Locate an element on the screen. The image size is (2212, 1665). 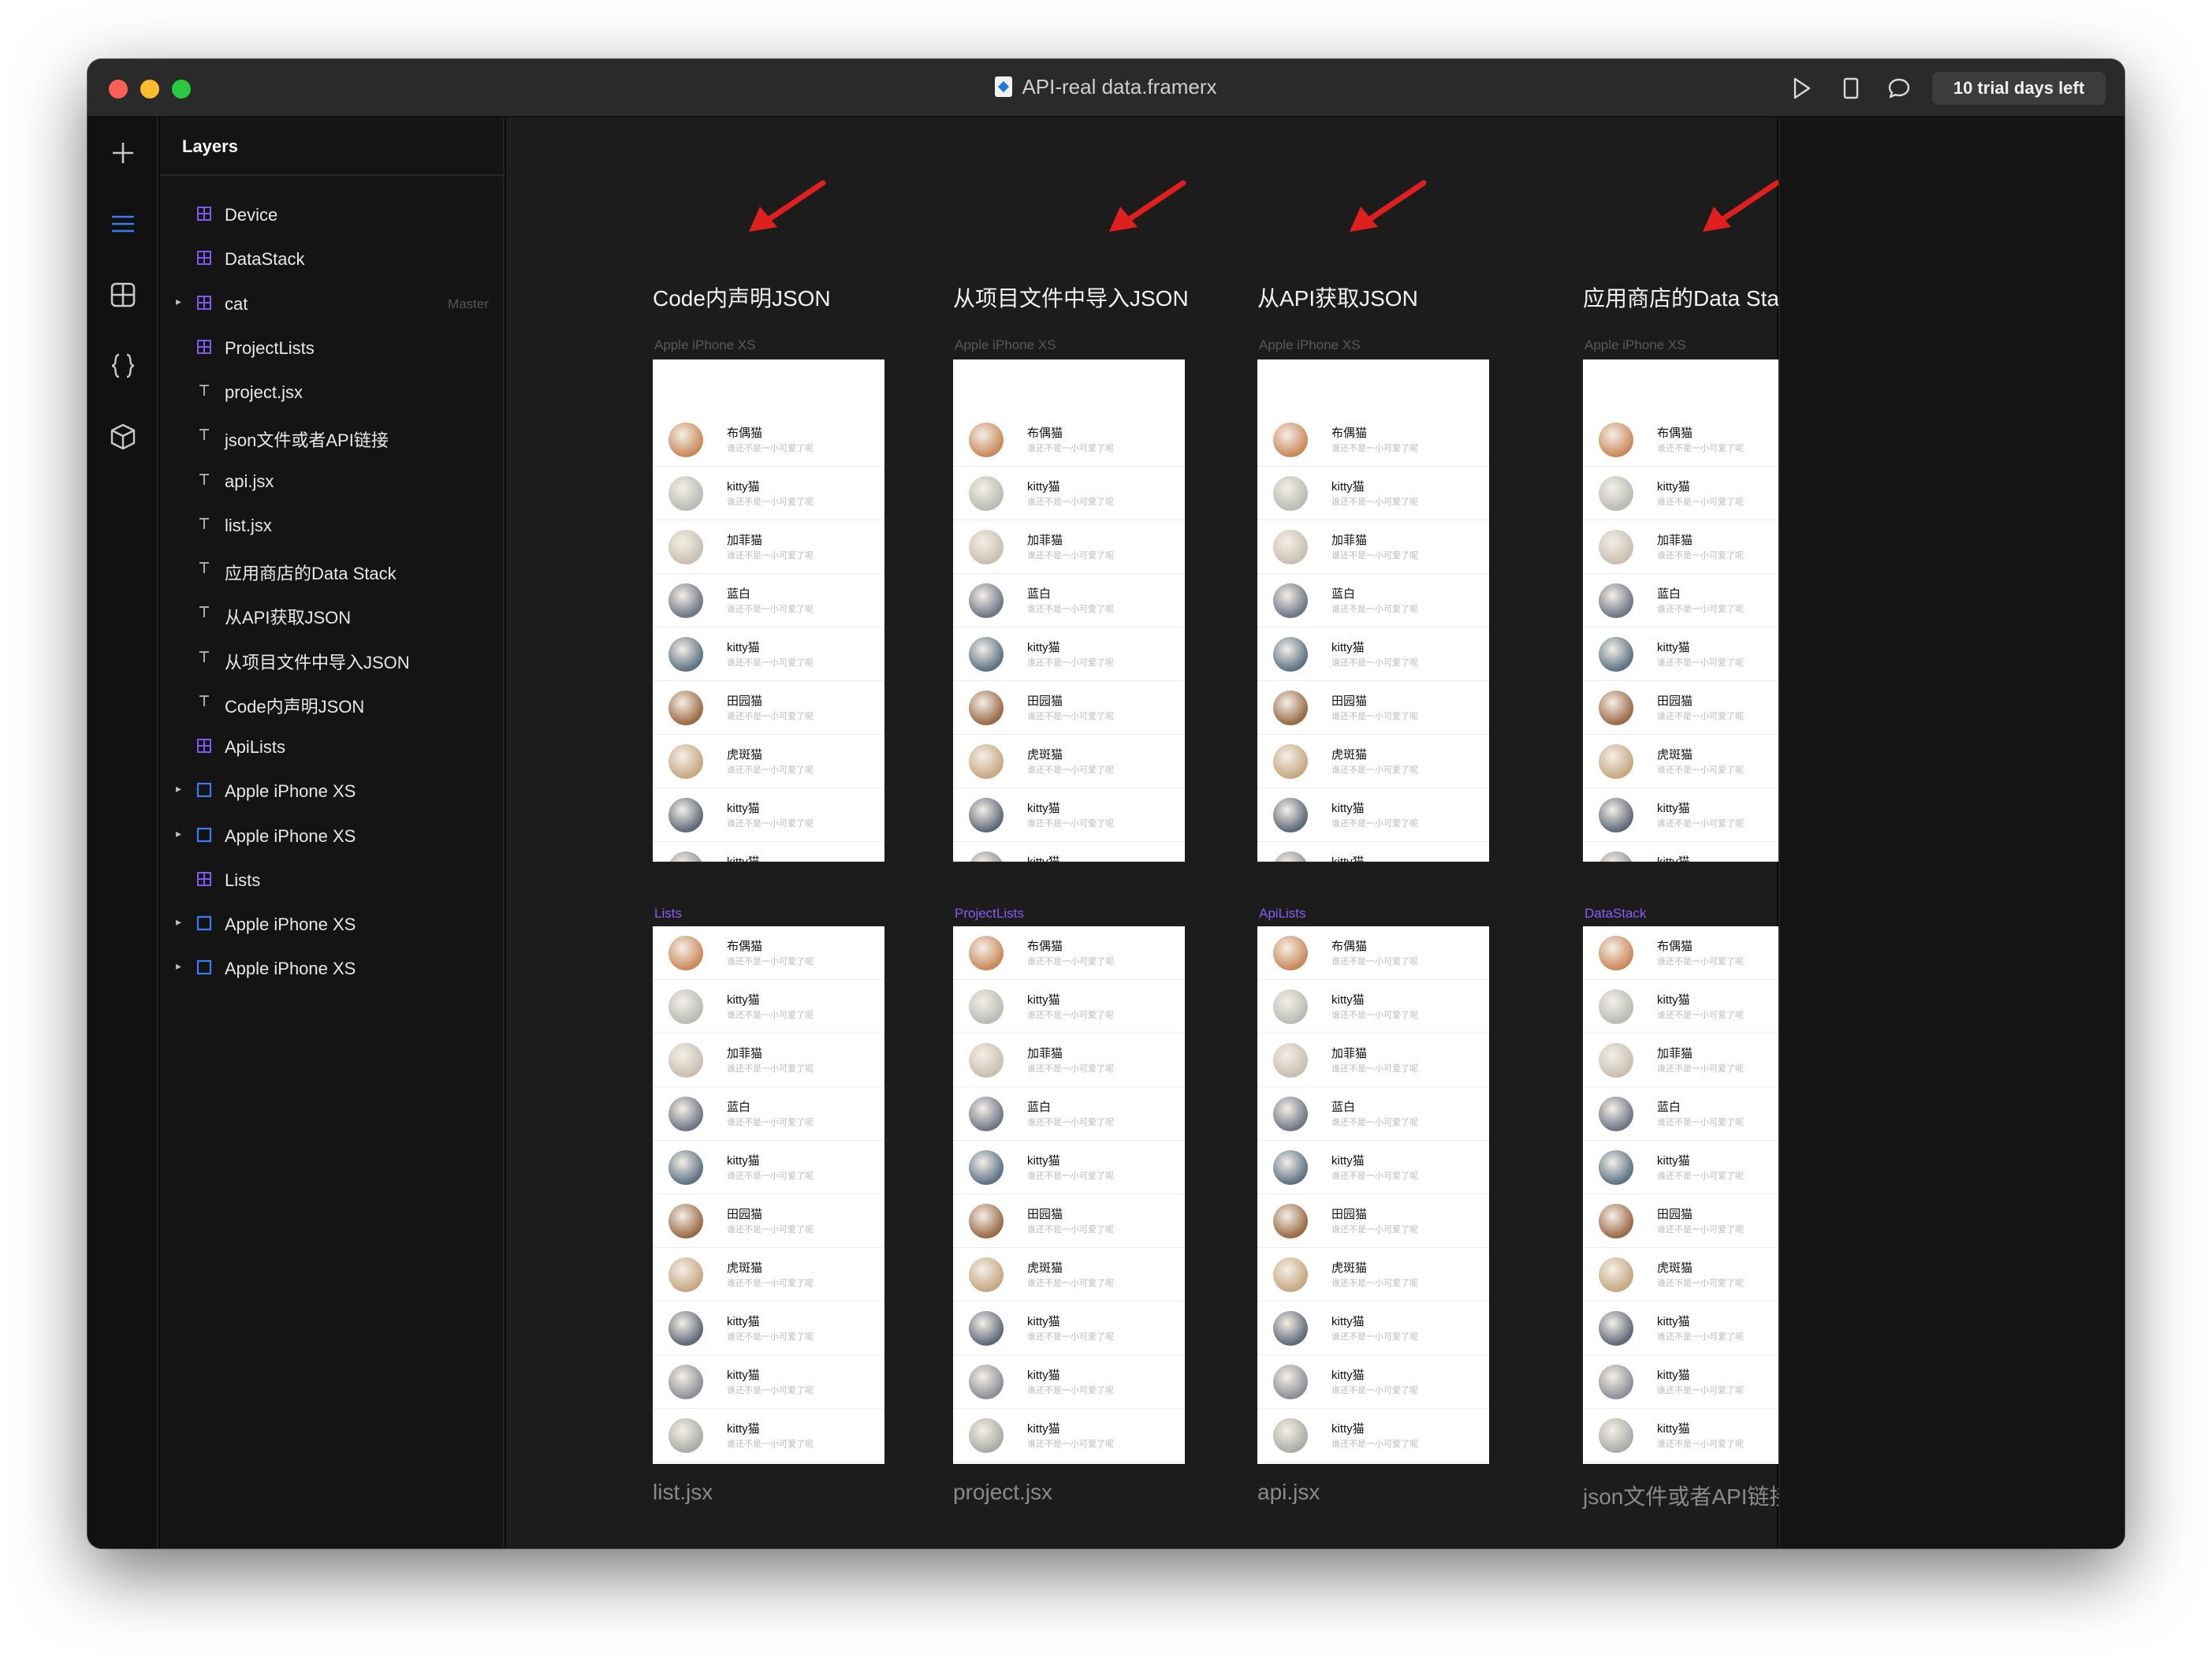
package-icon is located at coordinates (123, 436).